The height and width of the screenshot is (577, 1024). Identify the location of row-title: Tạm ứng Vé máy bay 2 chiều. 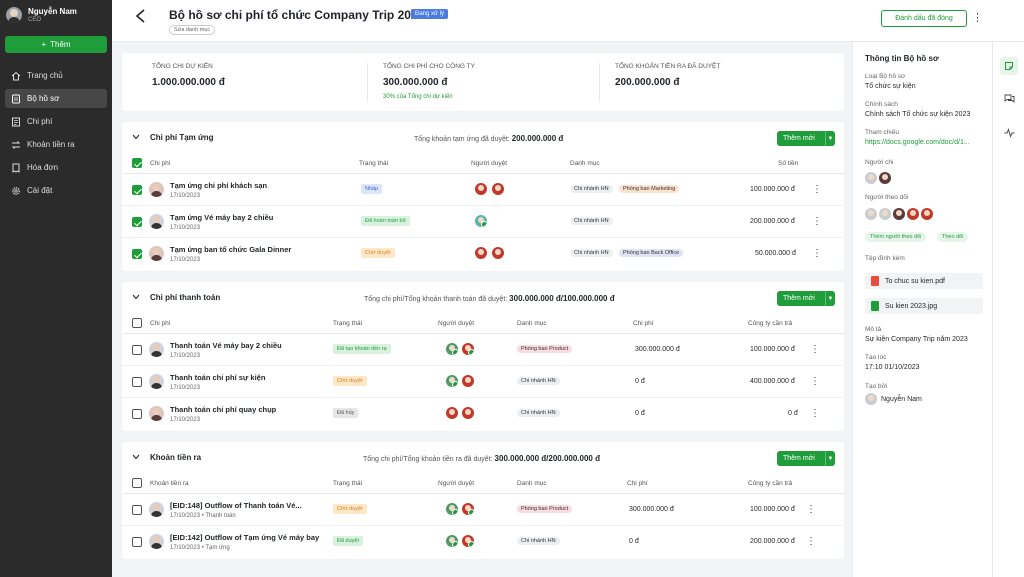
(221, 217).